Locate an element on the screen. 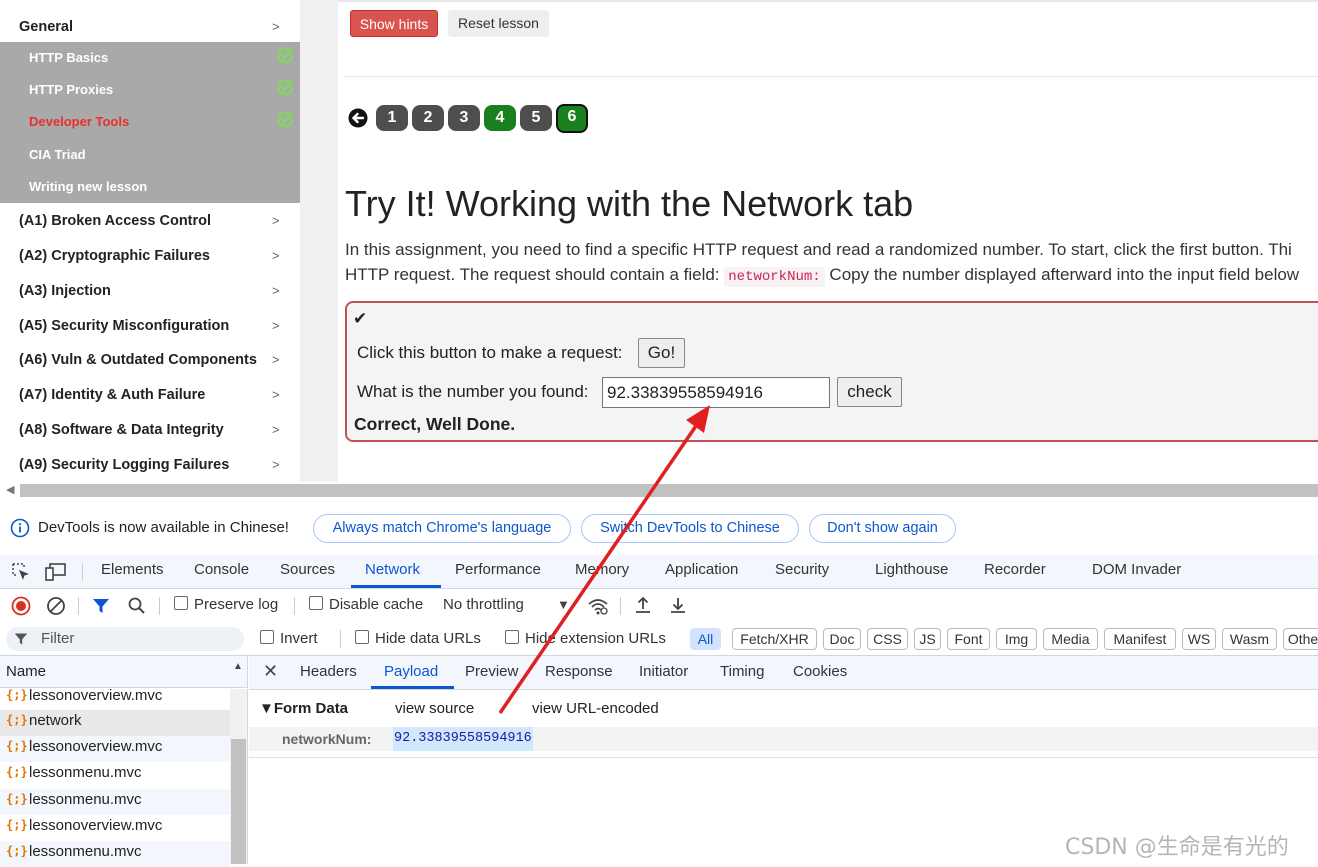 This screenshot has height=867, width=1318. type-filter-all: All is located at coordinates (705, 639).